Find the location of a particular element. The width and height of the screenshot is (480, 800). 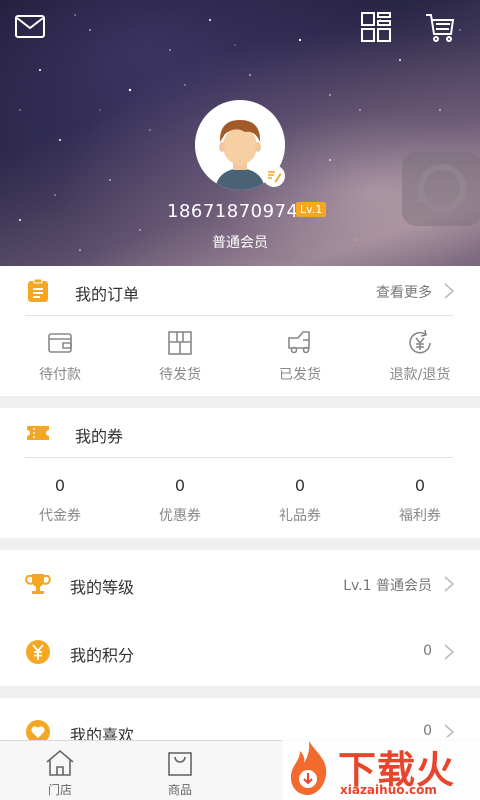

tab-label: 门店 is located at coordinates (59, 790).